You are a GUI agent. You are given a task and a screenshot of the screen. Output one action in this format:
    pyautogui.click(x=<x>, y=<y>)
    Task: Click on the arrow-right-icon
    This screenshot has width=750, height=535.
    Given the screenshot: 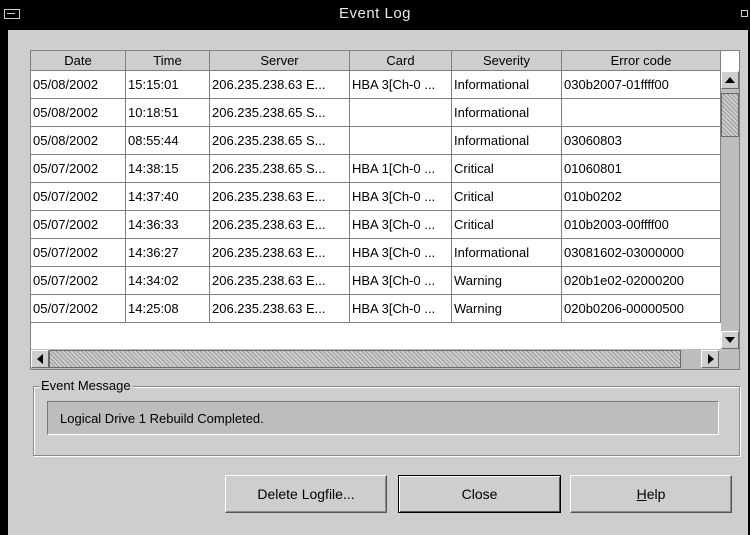 What is the action you would take?
    pyautogui.click(x=711, y=359)
    